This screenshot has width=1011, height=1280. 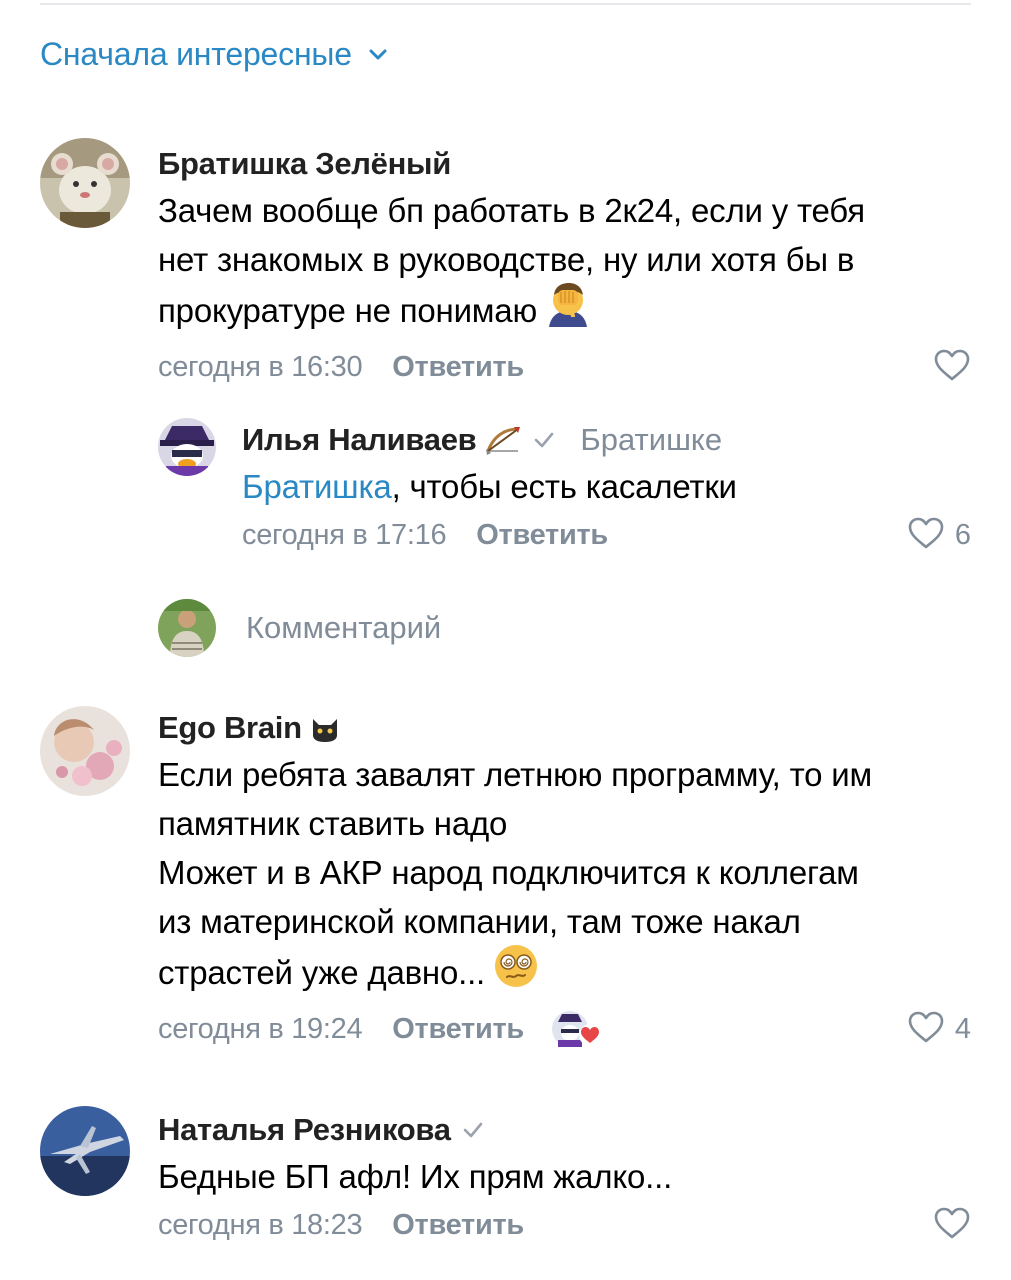 What do you see at coordinates (260, 1224) in the screenshot?
I see `comment-time: сегодня в 18:23` at bounding box center [260, 1224].